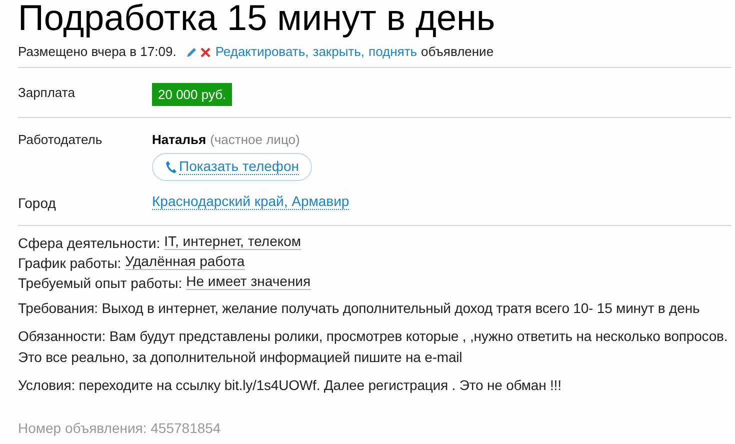 The width and height of the screenshot is (735, 444). I want to click on attribute-label: Сфера деятельности:, so click(89, 242).